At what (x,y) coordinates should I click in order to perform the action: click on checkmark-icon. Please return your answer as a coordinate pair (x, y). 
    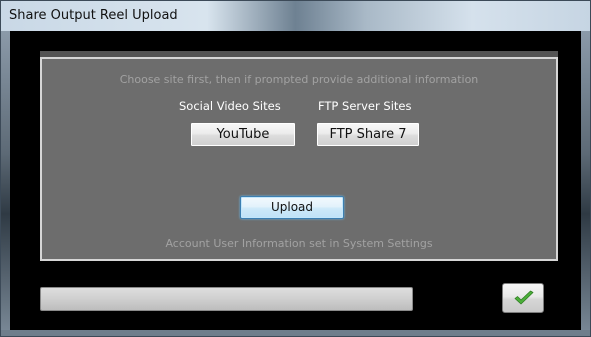
    Looking at the image, I should click on (524, 297).